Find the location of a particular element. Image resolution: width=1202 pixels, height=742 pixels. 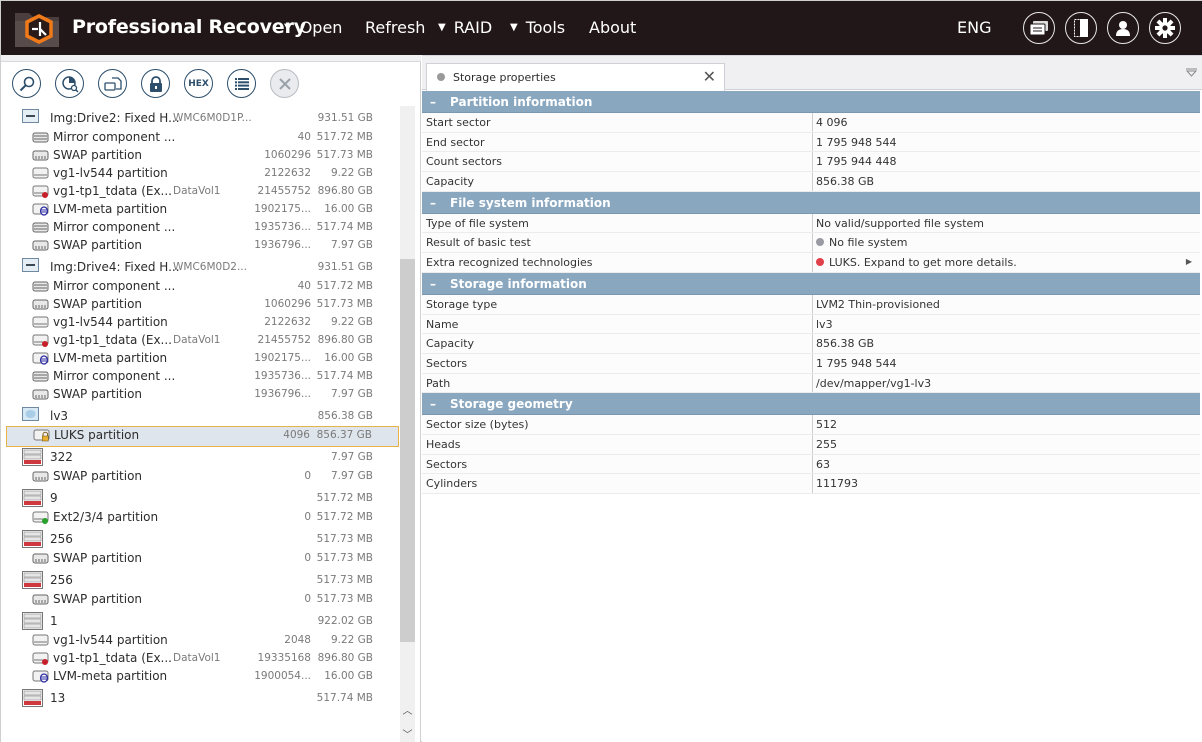

property-key: Extra recognized technologies is located at coordinates (509, 263).